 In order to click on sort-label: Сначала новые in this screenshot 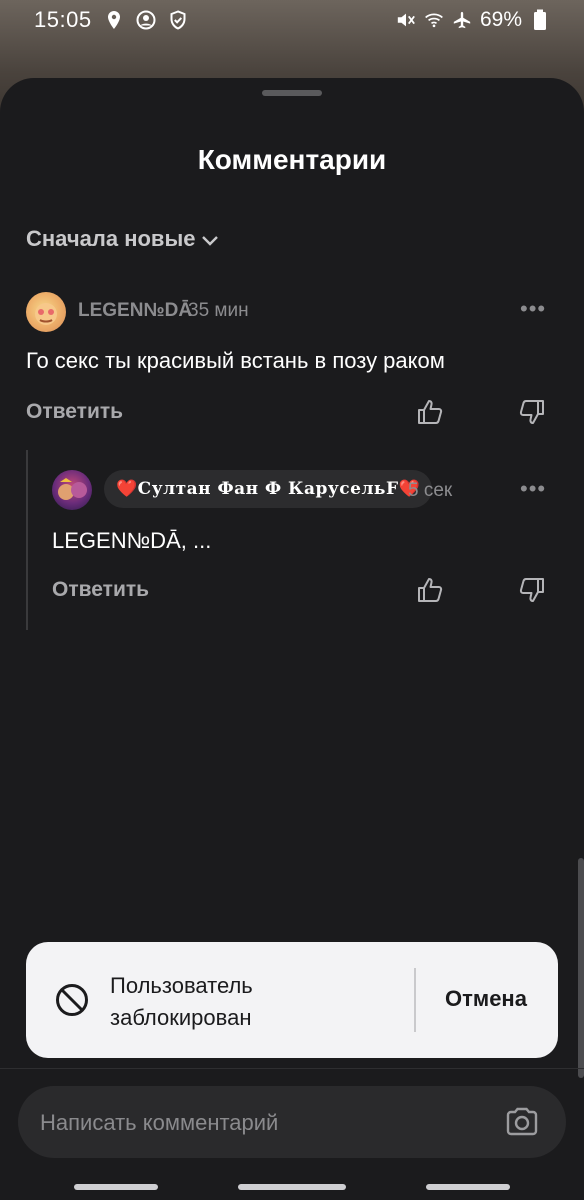, I will do `click(111, 238)`.